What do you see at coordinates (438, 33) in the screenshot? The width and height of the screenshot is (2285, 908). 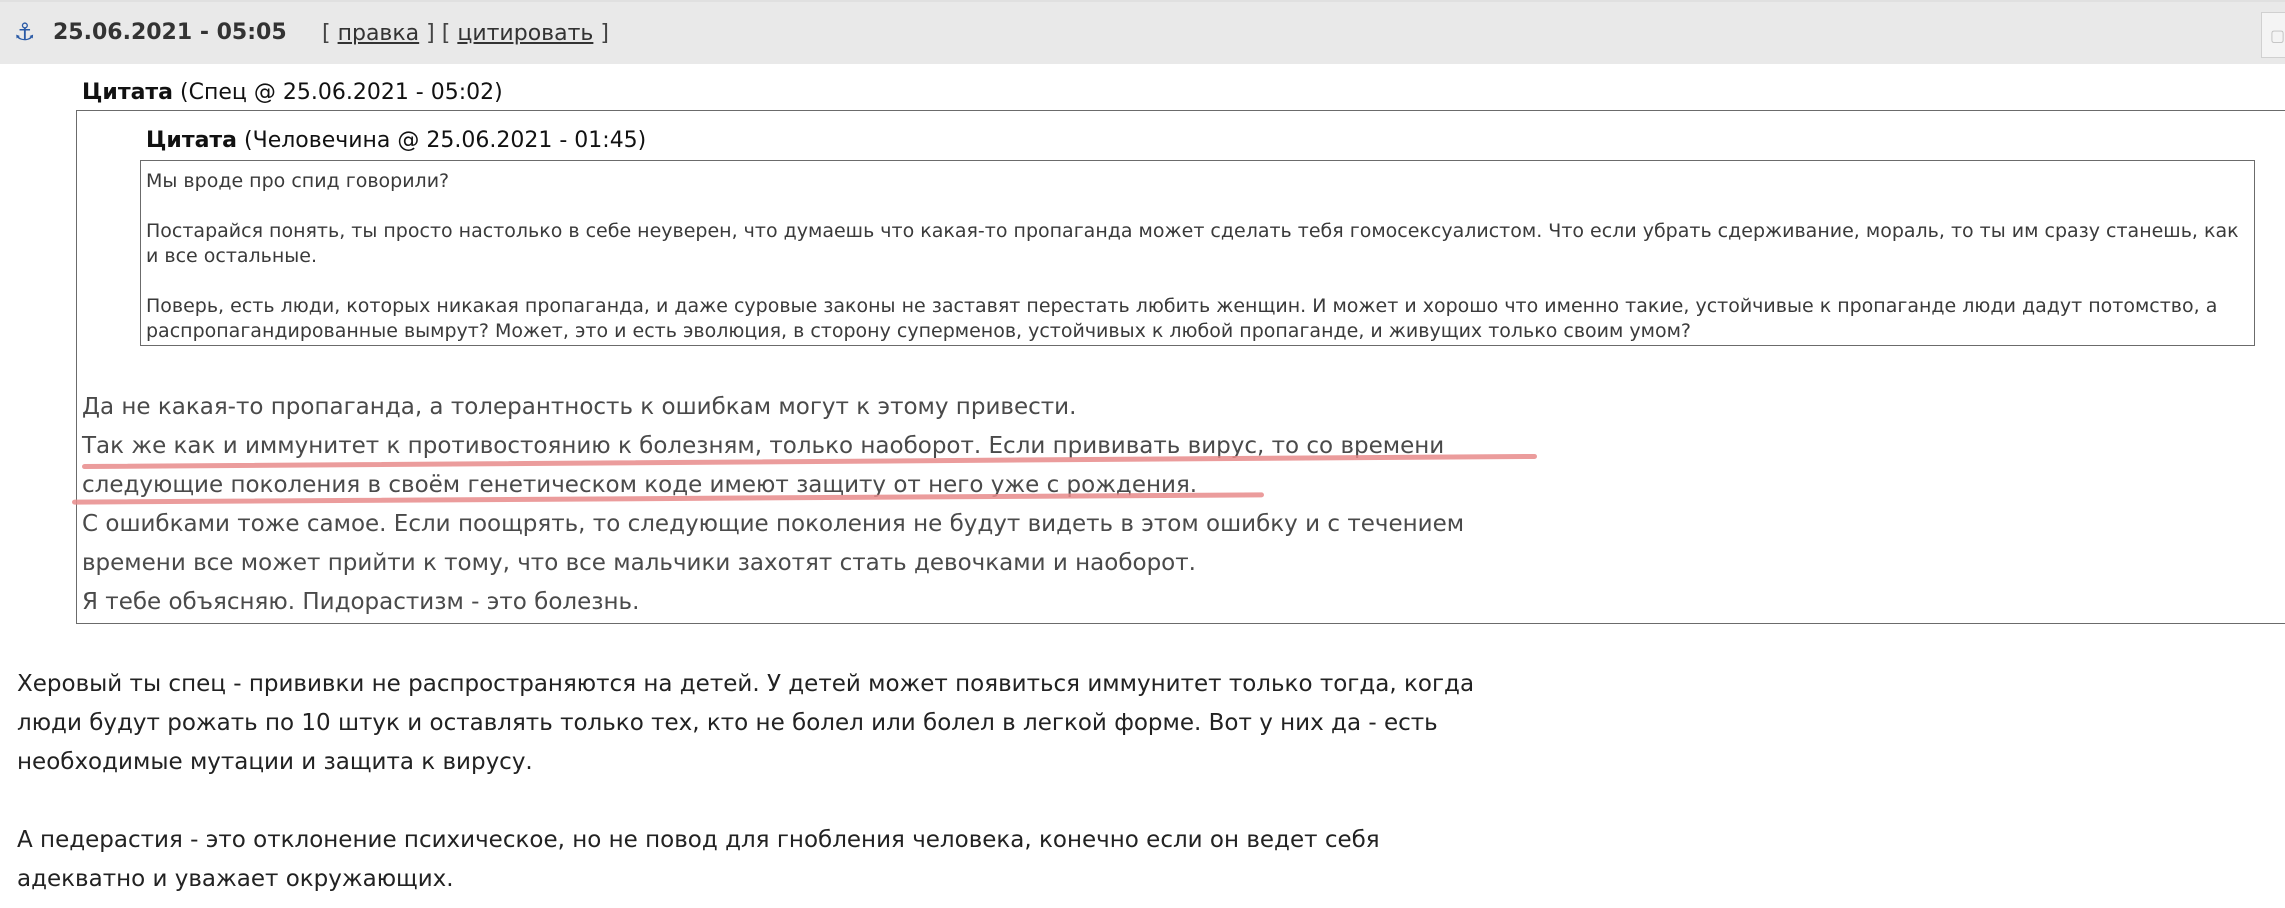 I see `bracket-mid: ] [` at bounding box center [438, 33].